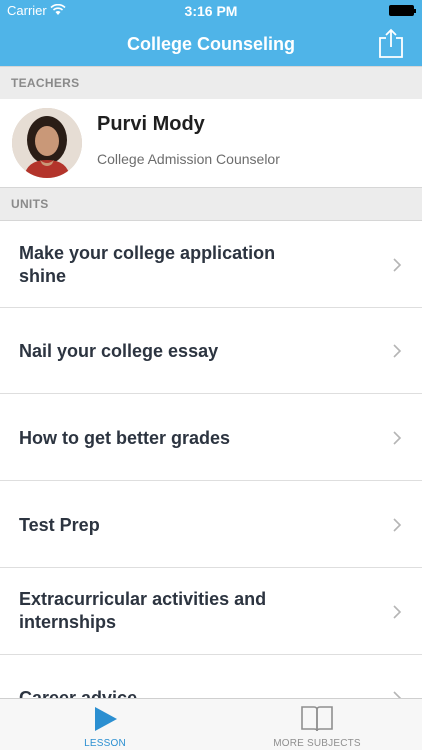  I want to click on teacher-name: Purvi Mody, so click(151, 124).